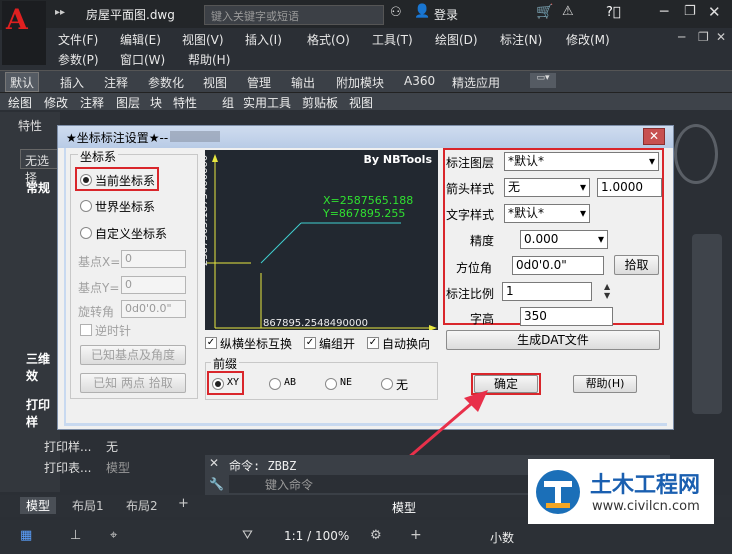 This screenshot has height=554, width=732. I want to click on pick-button: 拾取, so click(636, 265).